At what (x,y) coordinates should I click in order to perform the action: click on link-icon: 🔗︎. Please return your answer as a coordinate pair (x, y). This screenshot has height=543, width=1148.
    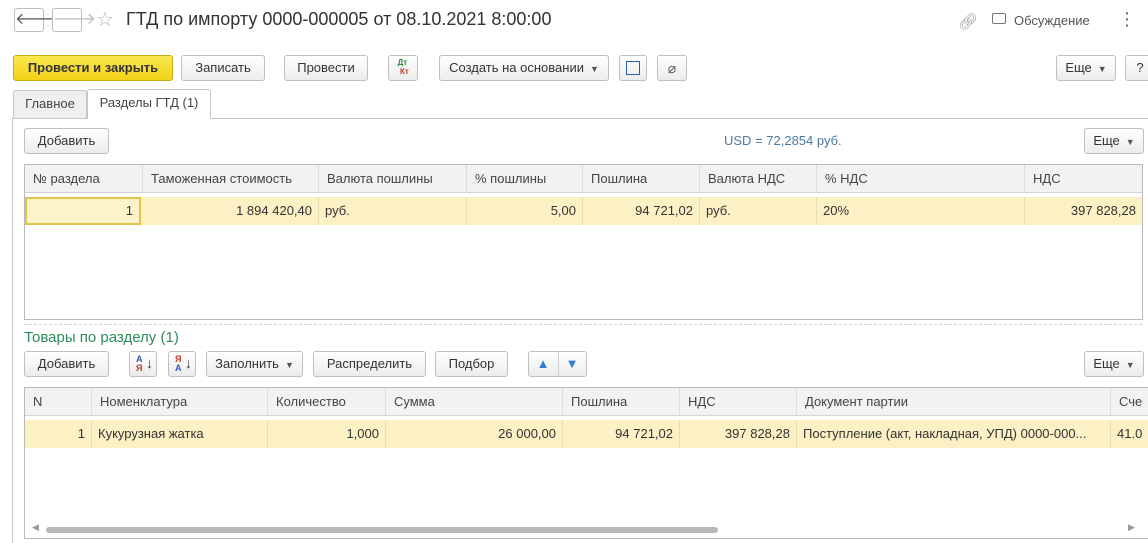
    Looking at the image, I should click on (968, 22).